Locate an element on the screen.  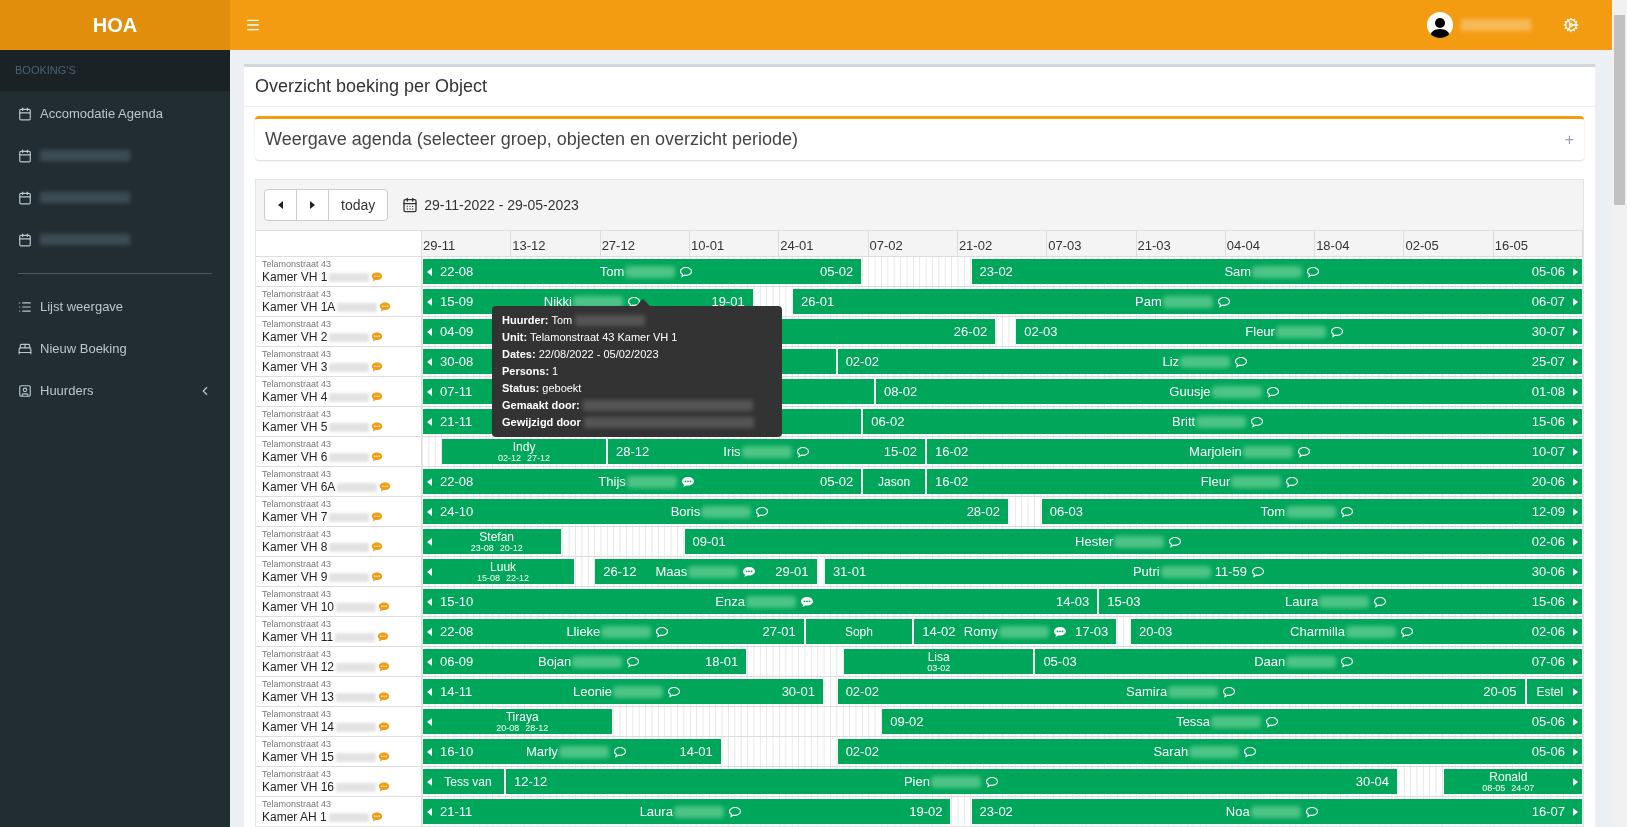
tenant-name: Tom is located at coordinates (1273, 511).